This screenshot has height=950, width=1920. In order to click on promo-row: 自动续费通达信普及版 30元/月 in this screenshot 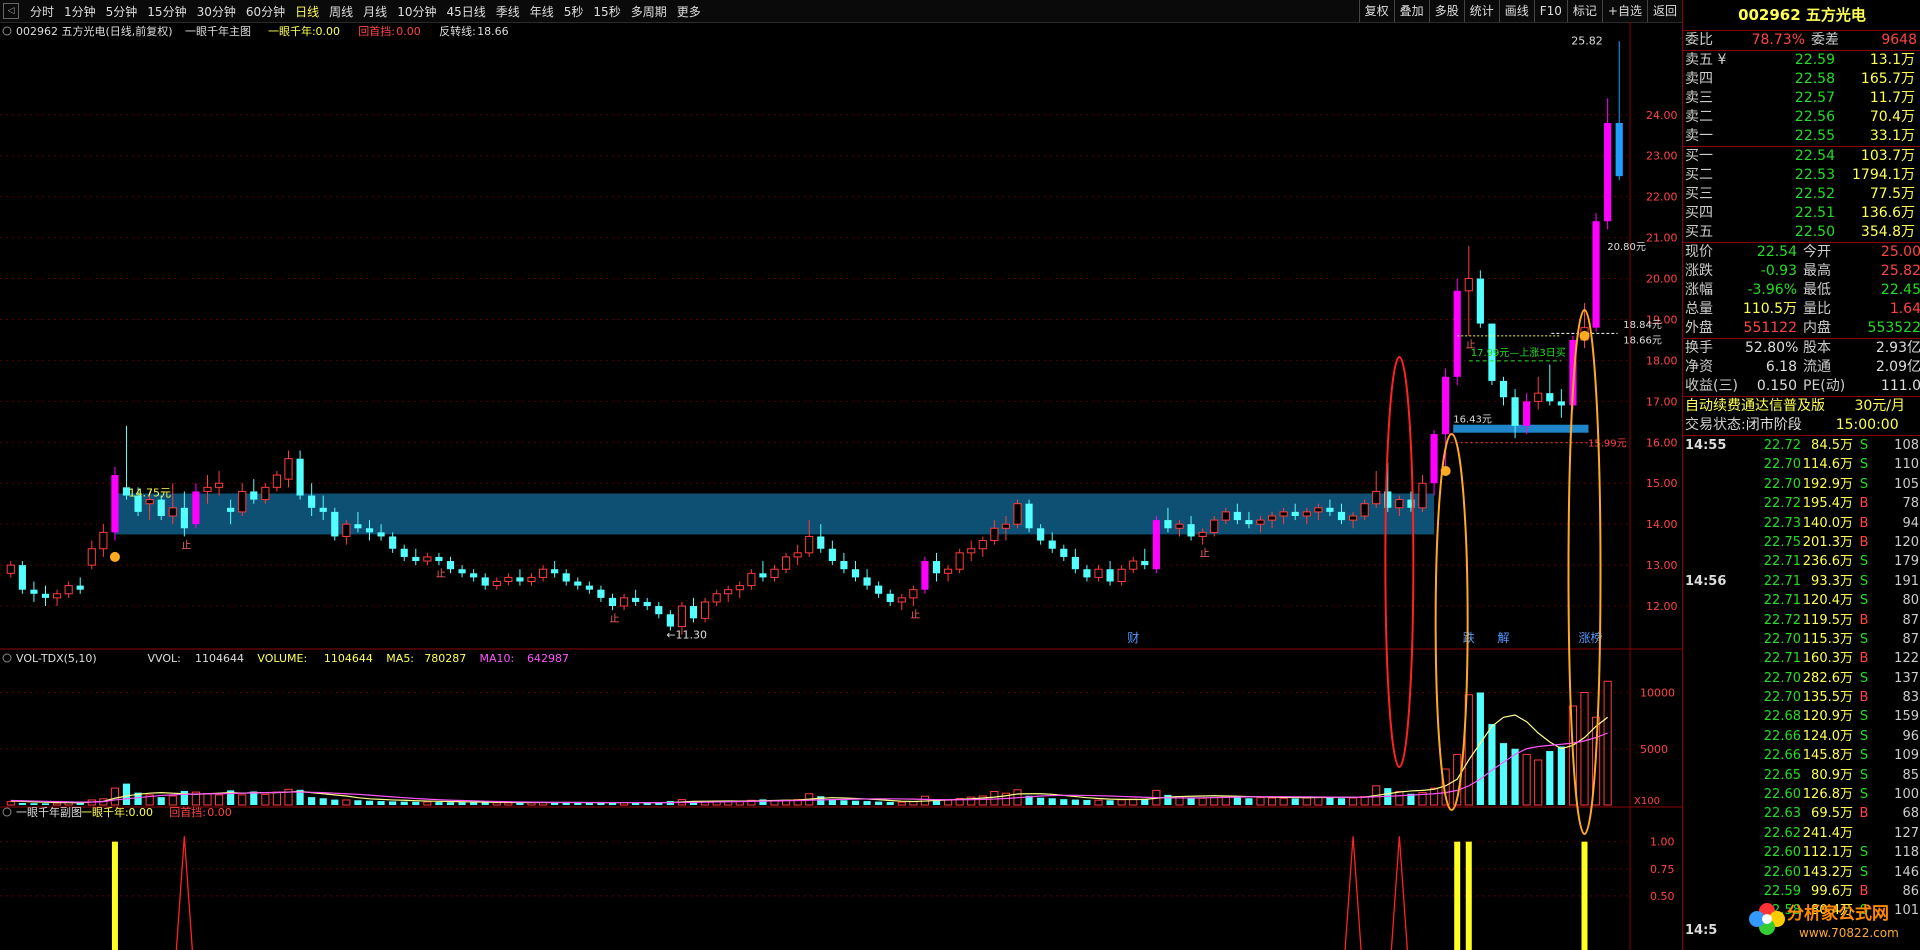, I will do `click(1801, 406)`.